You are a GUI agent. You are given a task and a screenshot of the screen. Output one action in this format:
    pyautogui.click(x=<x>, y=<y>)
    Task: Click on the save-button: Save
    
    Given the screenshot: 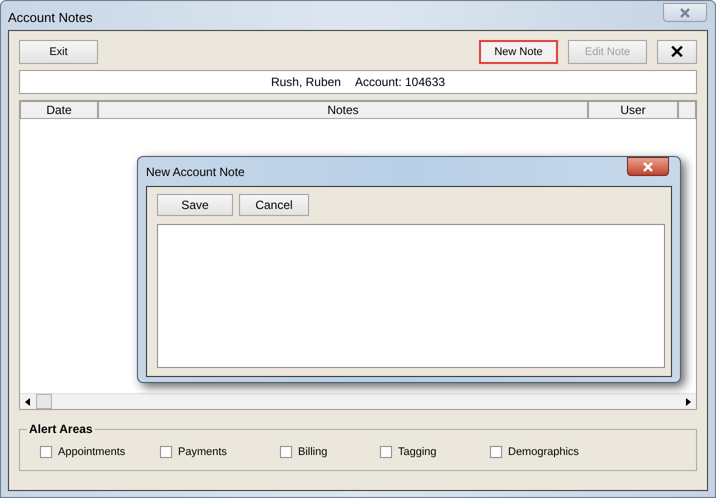 What is the action you would take?
    pyautogui.click(x=195, y=205)
    